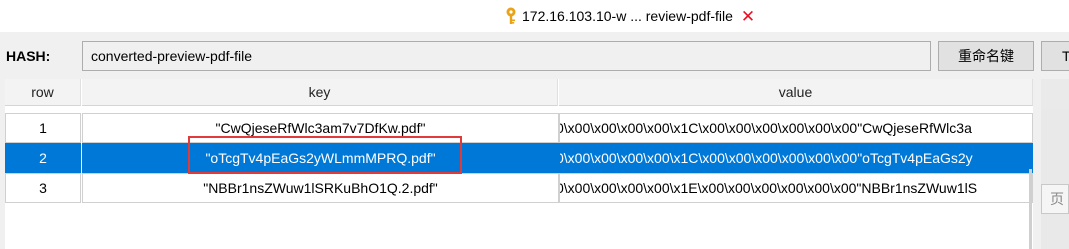  What do you see at coordinates (986, 56) in the screenshot?
I see `rename-key-button: 重命名键` at bounding box center [986, 56].